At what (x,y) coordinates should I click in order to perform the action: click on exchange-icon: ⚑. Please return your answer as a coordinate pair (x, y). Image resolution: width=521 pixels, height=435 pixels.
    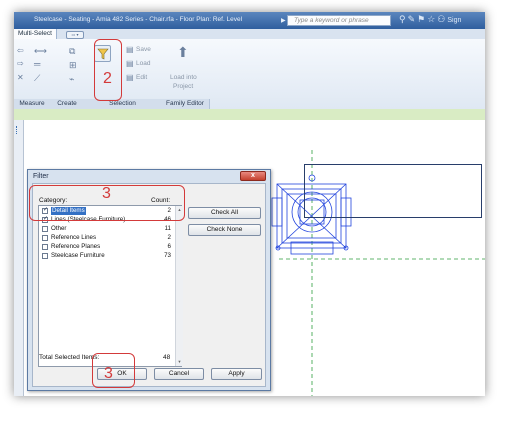
    Looking at the image, I should click on (422, 19).